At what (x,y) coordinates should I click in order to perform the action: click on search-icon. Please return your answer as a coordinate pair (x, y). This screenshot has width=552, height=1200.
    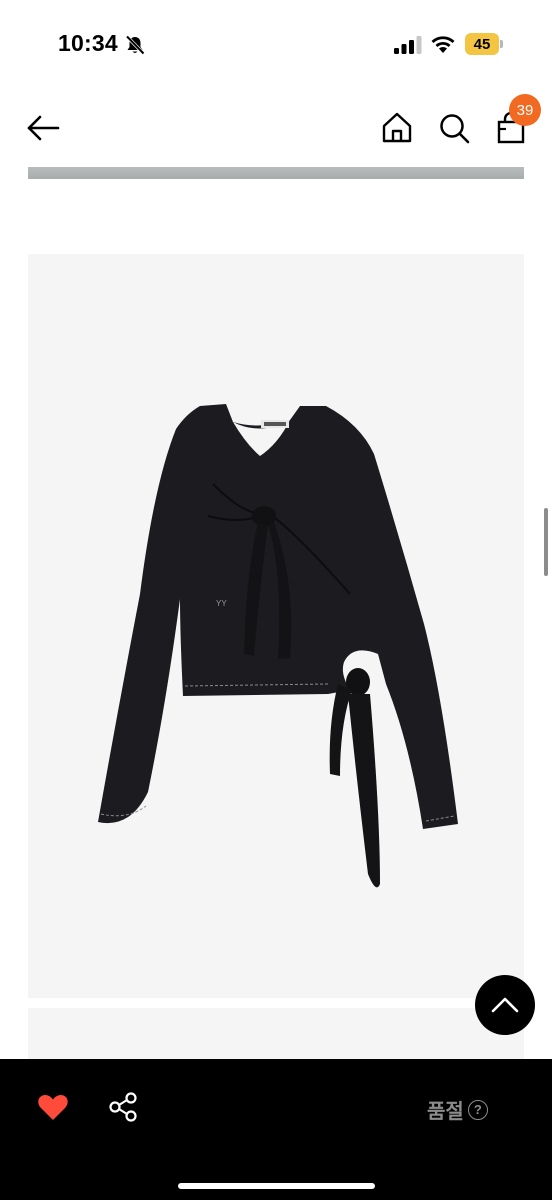
    Looking at the image, I should click on (455, 129).